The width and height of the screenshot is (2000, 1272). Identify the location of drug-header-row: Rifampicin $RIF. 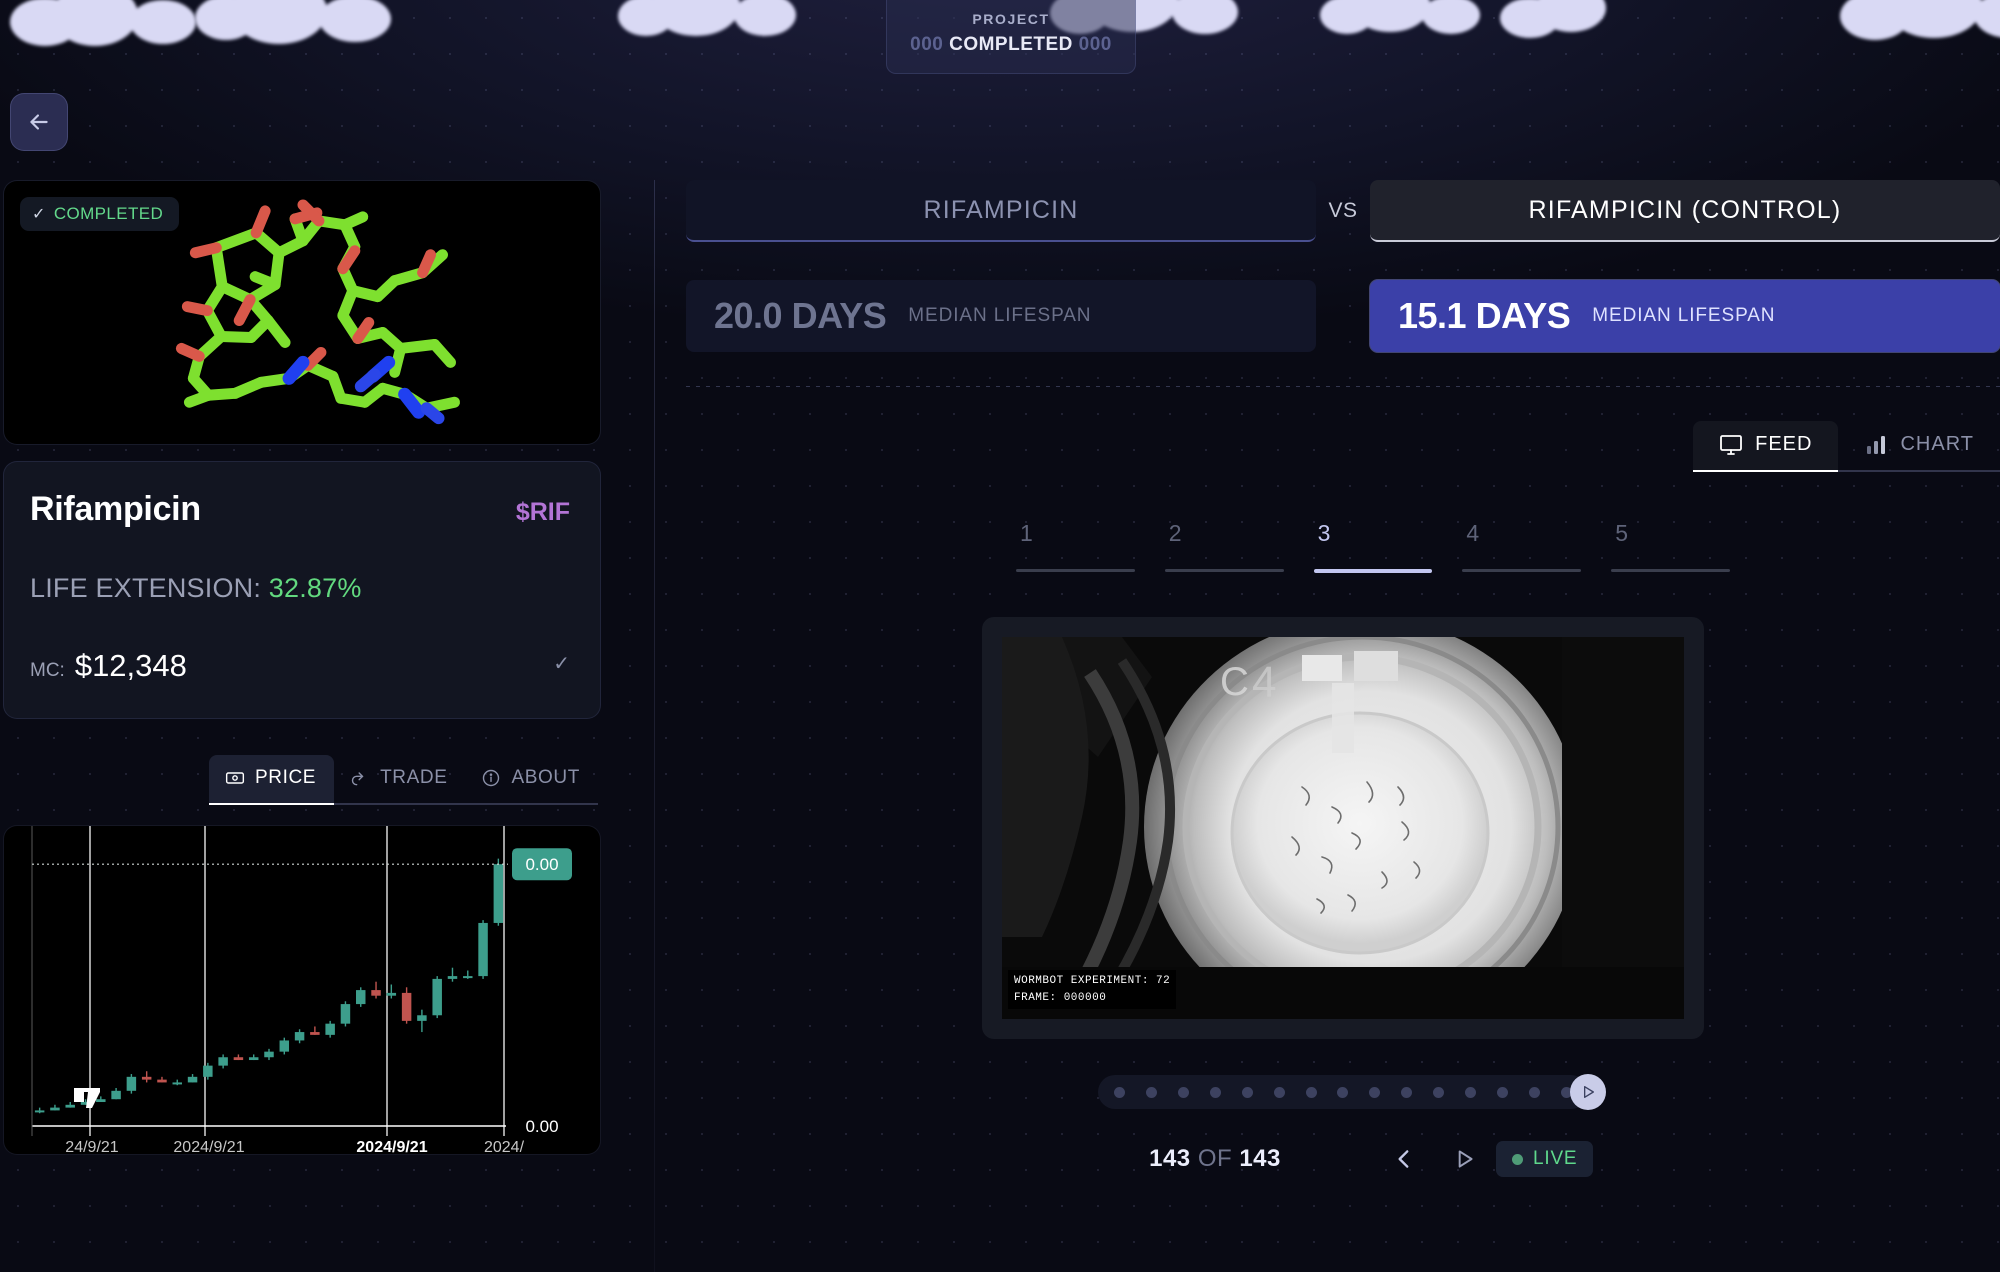
(300, 509).